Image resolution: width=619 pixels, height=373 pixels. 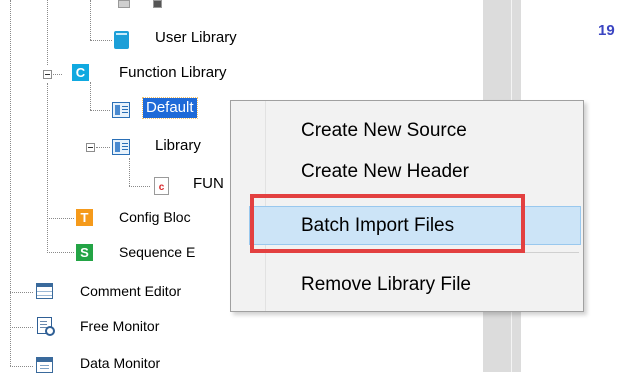 I want to click on menu-item-create-new-header: Create New Header, so click(x=385, y=172).